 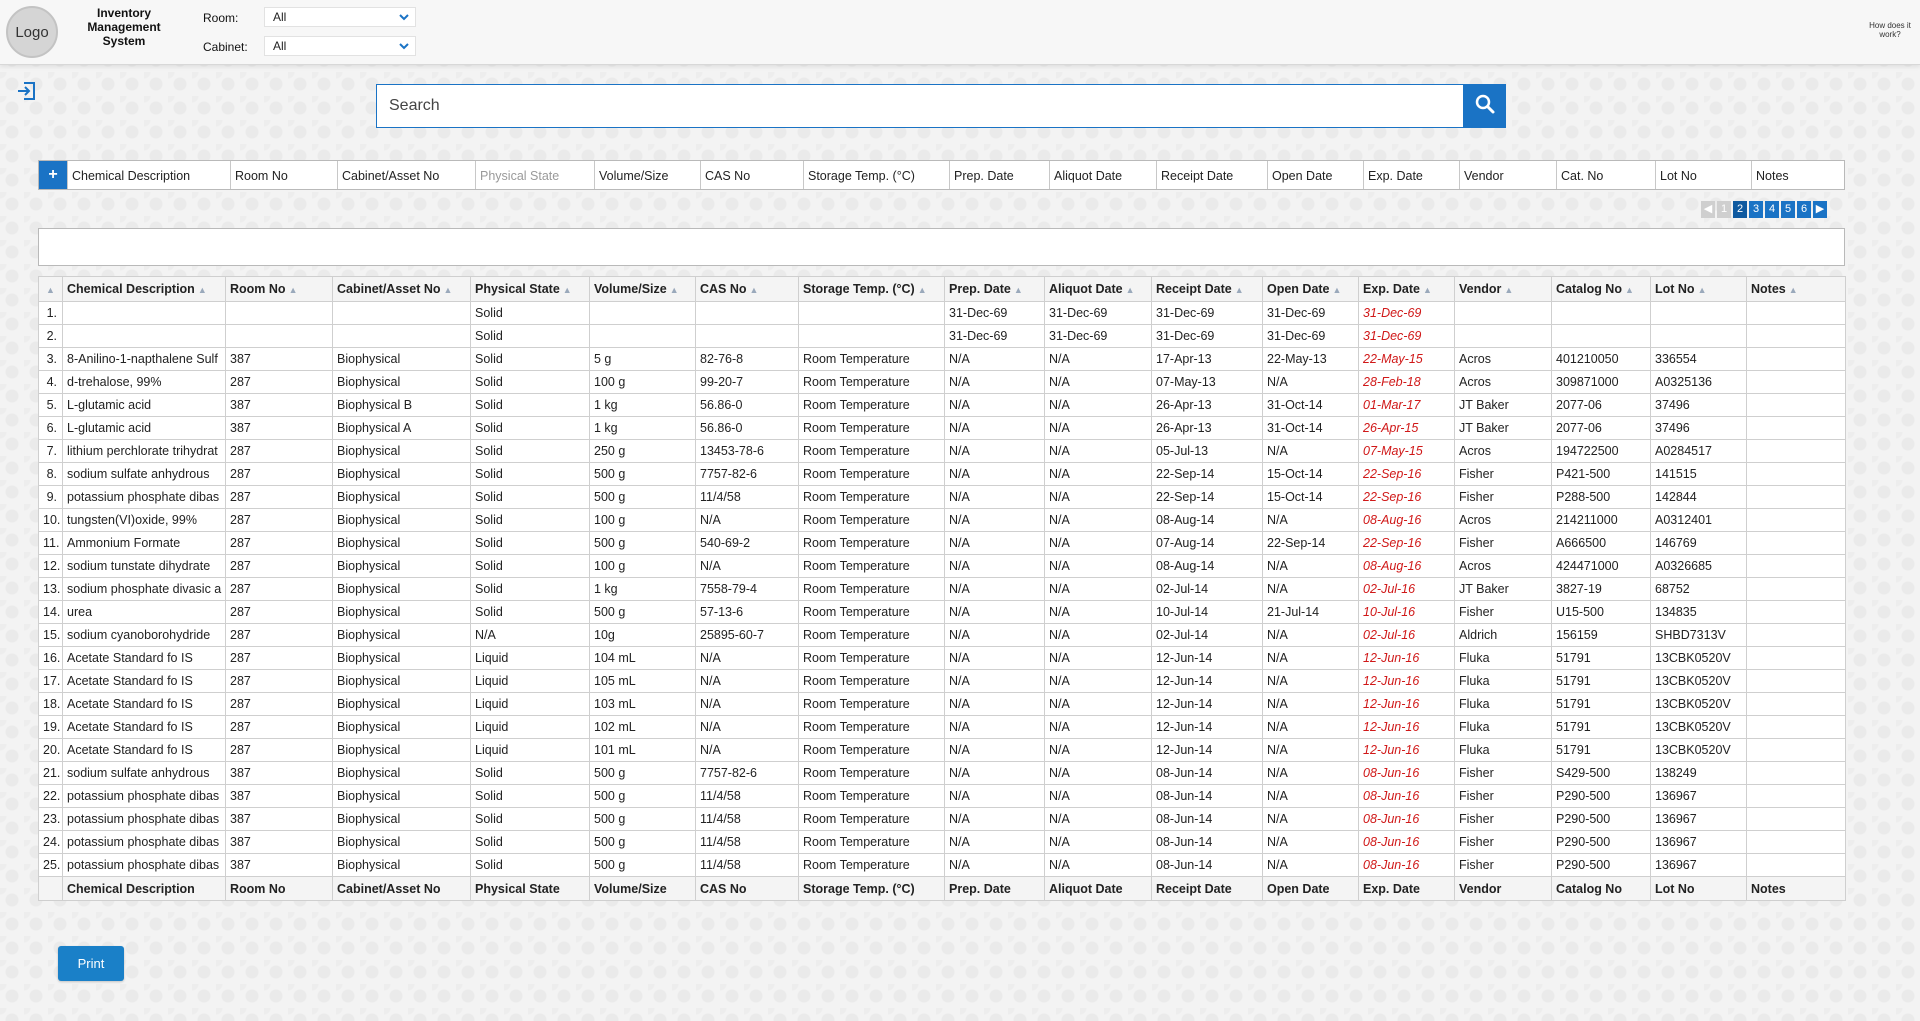 I want to click on column-toggle: Physical State, so click(x=534, y=175).